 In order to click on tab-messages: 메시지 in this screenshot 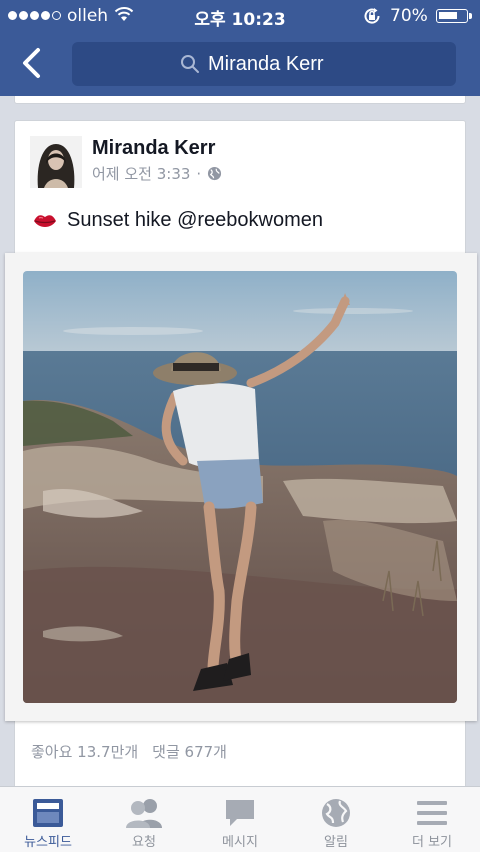, I will do `click(240, 819)`.